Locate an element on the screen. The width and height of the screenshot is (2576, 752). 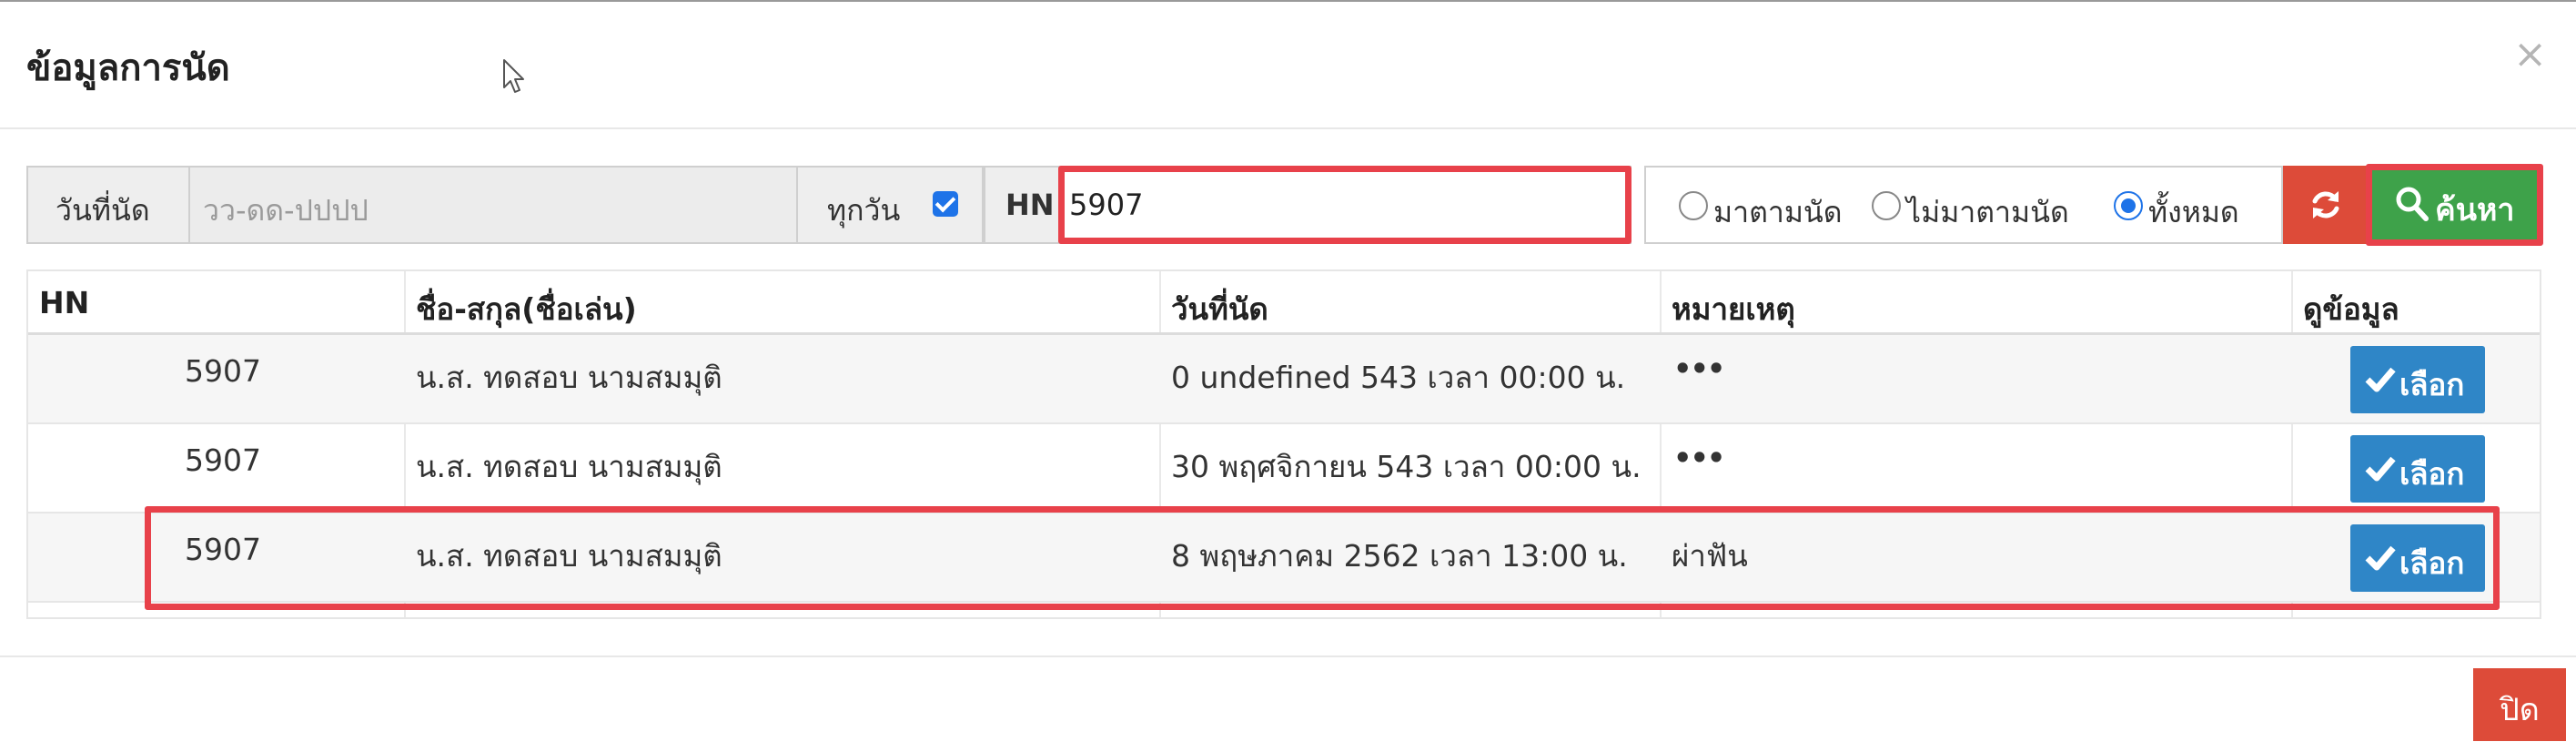
hn-label-cell: HN is located at coordinates (1022, 205).